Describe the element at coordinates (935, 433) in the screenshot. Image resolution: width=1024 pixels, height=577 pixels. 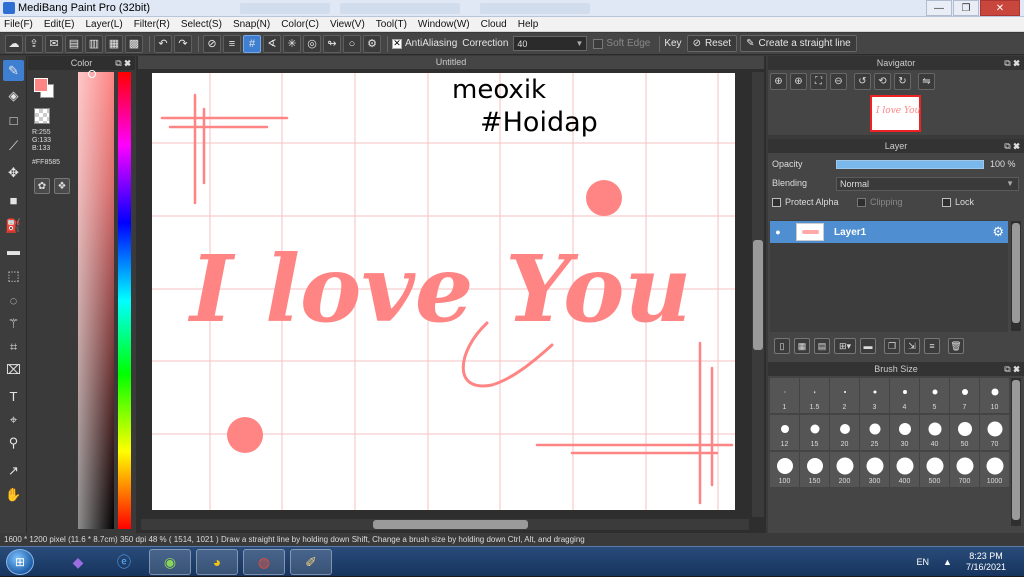
I see `brush-size-option: 40` at that location.